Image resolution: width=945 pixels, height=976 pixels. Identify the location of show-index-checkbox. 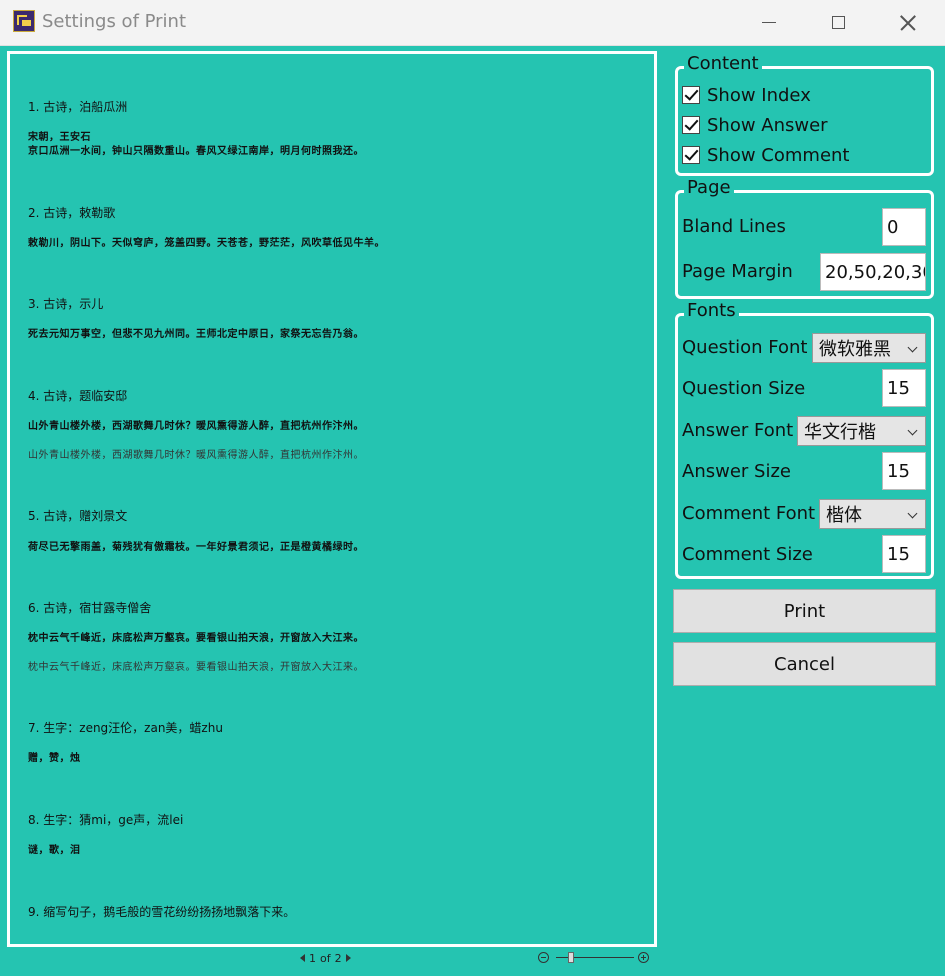
(691, 95).